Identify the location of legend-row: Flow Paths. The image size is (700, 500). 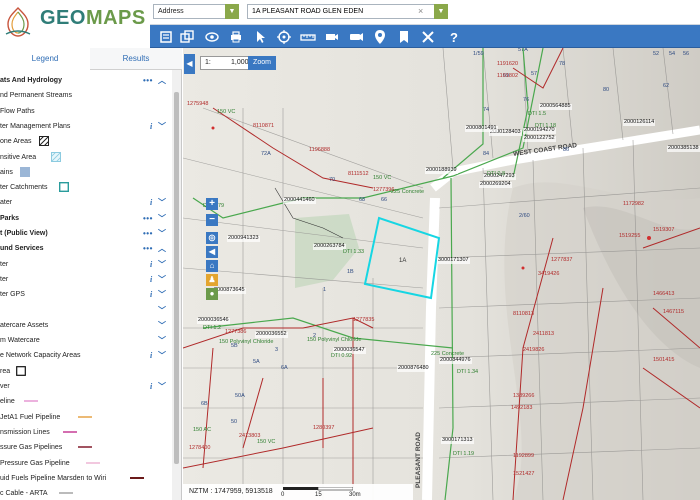
(86, 112).